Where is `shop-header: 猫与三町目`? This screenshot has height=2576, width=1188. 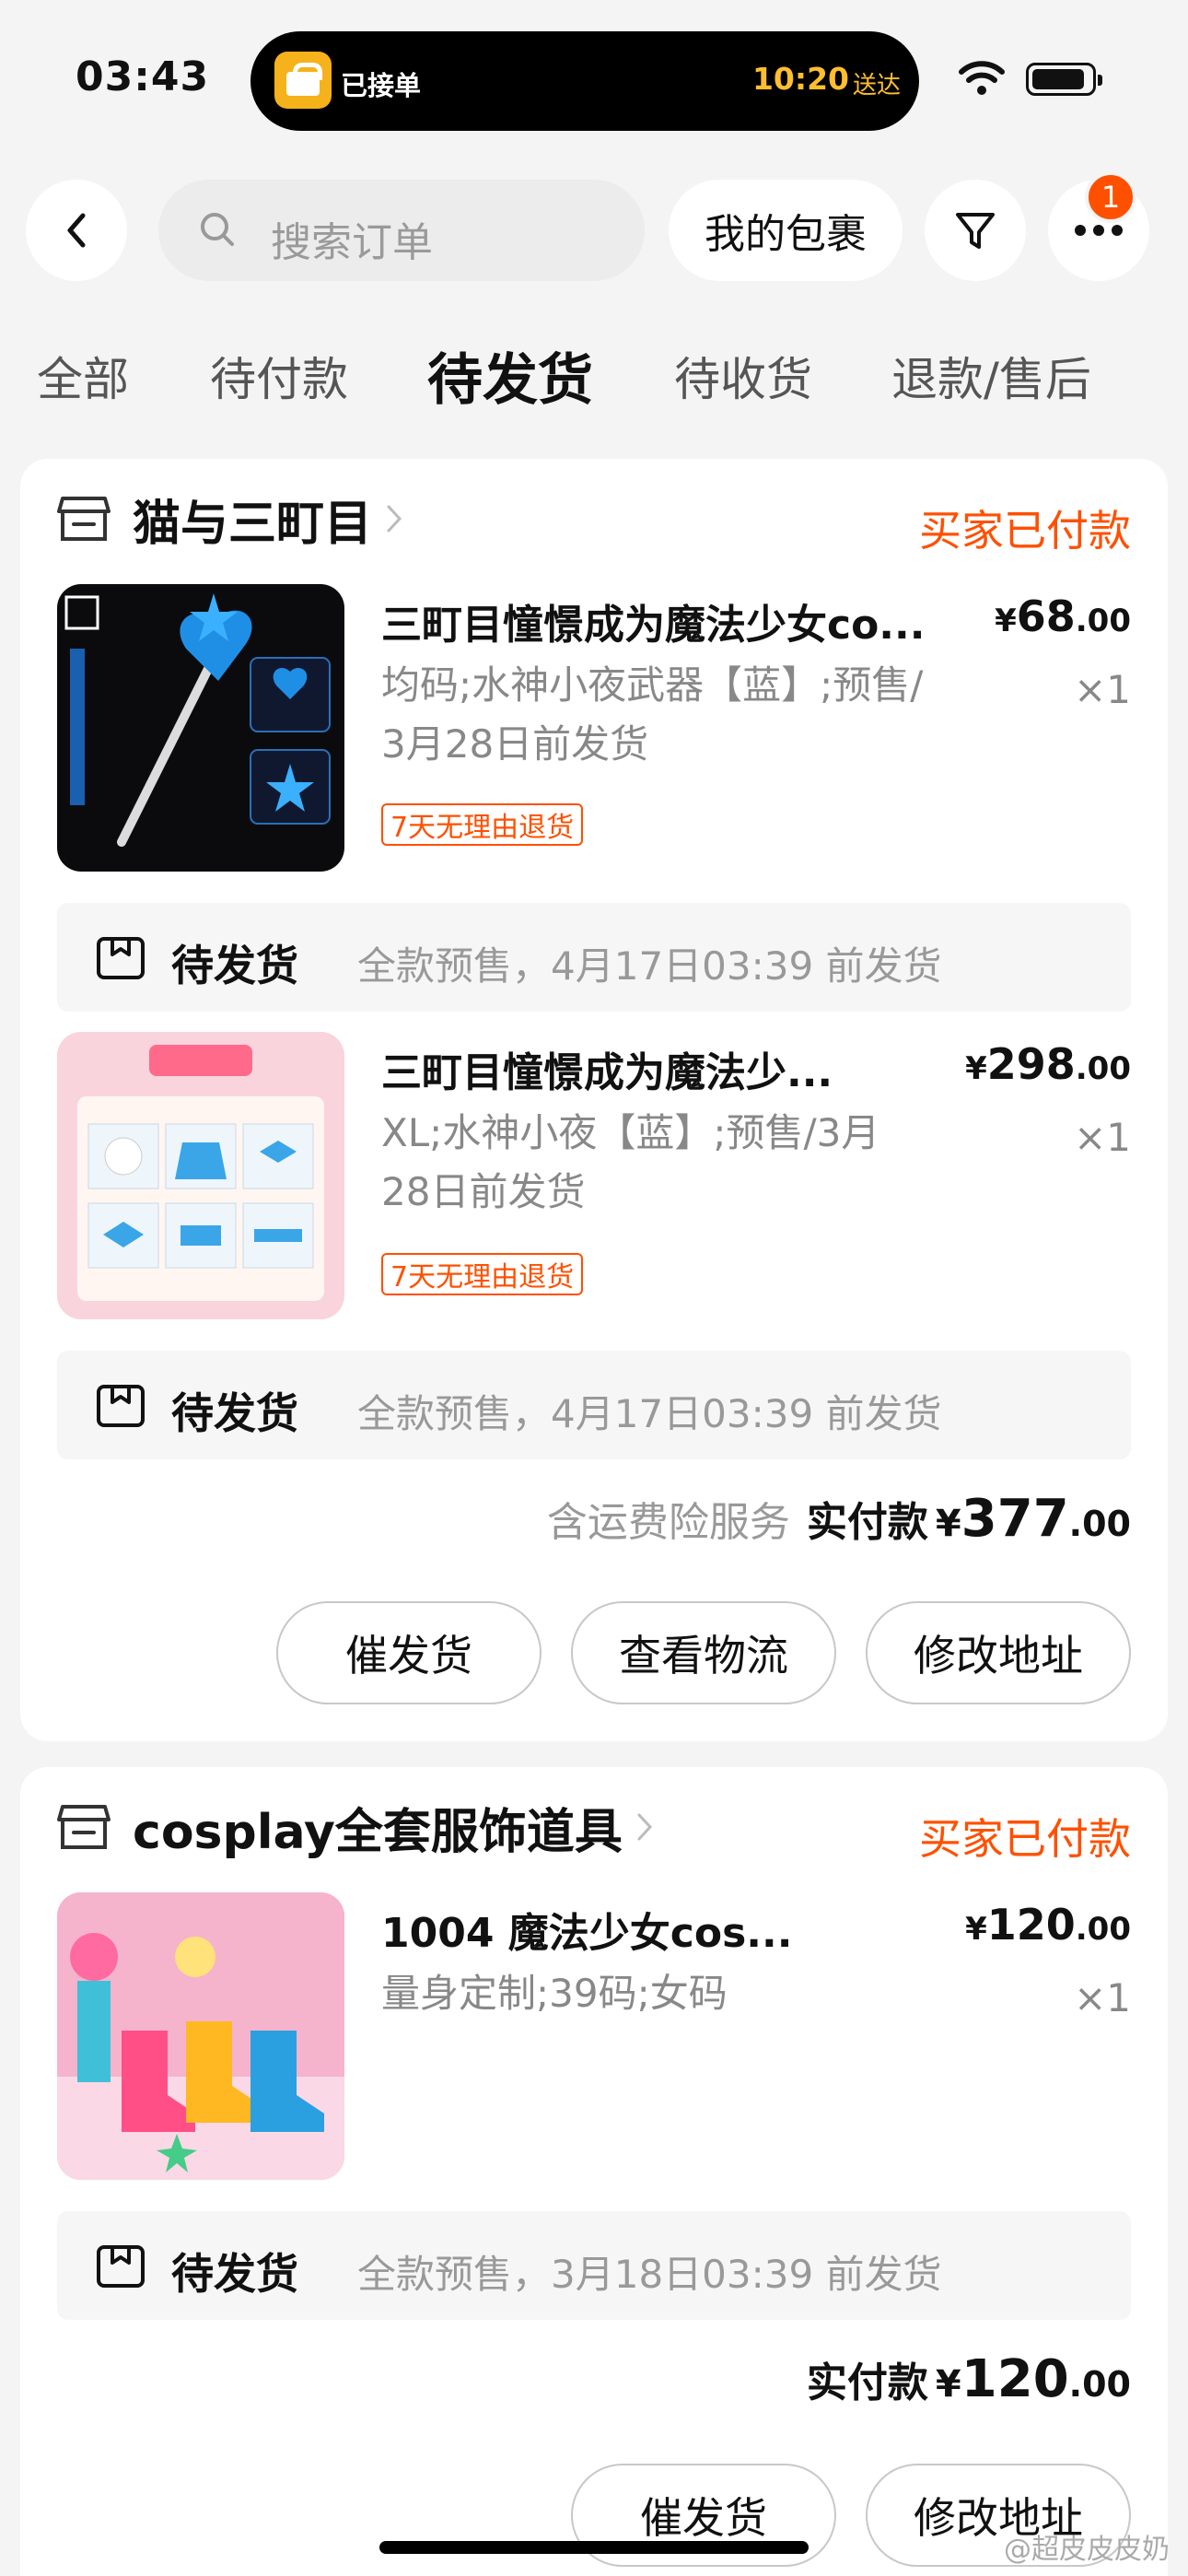 shop-header: 猫与三町目 is located at coordinates (230, 519).